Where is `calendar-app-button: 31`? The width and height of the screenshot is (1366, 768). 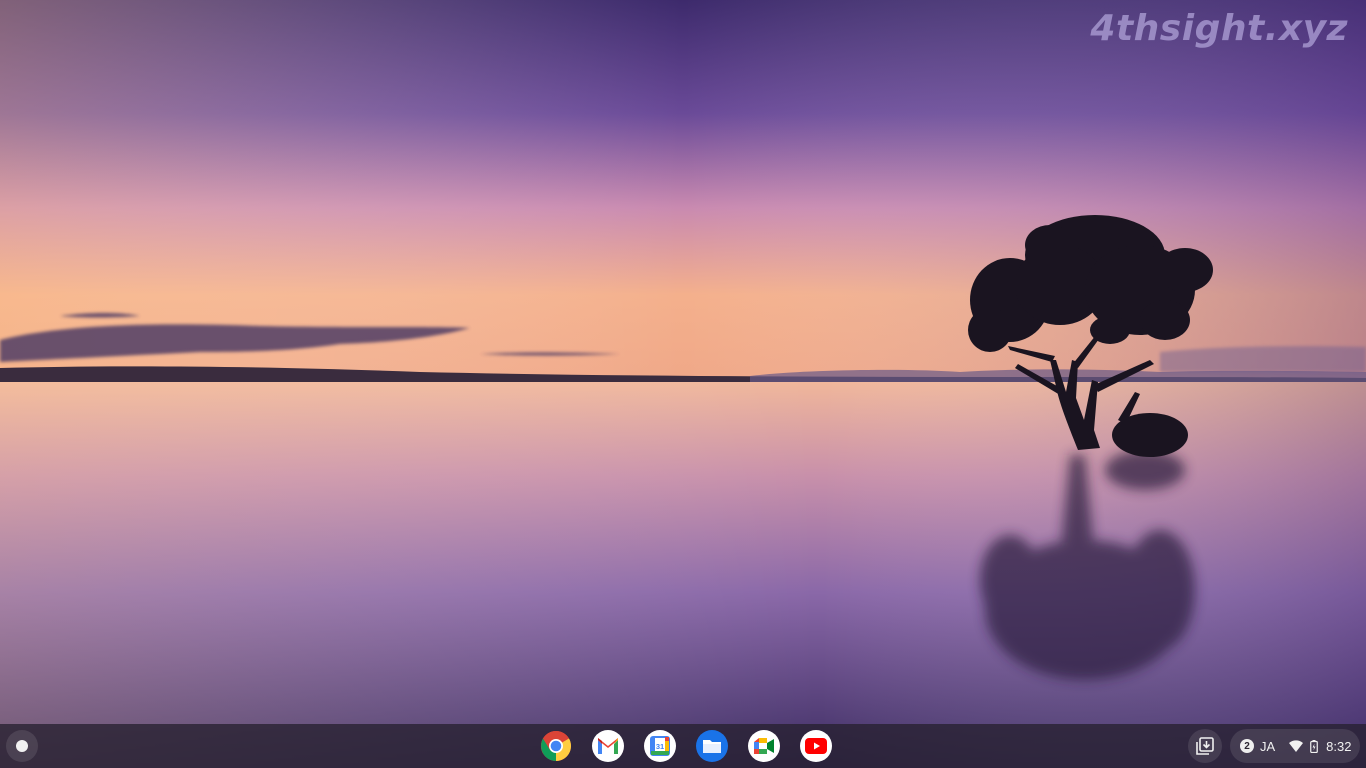 calendar-app-button: 31 is located at coordinates (660, 746).